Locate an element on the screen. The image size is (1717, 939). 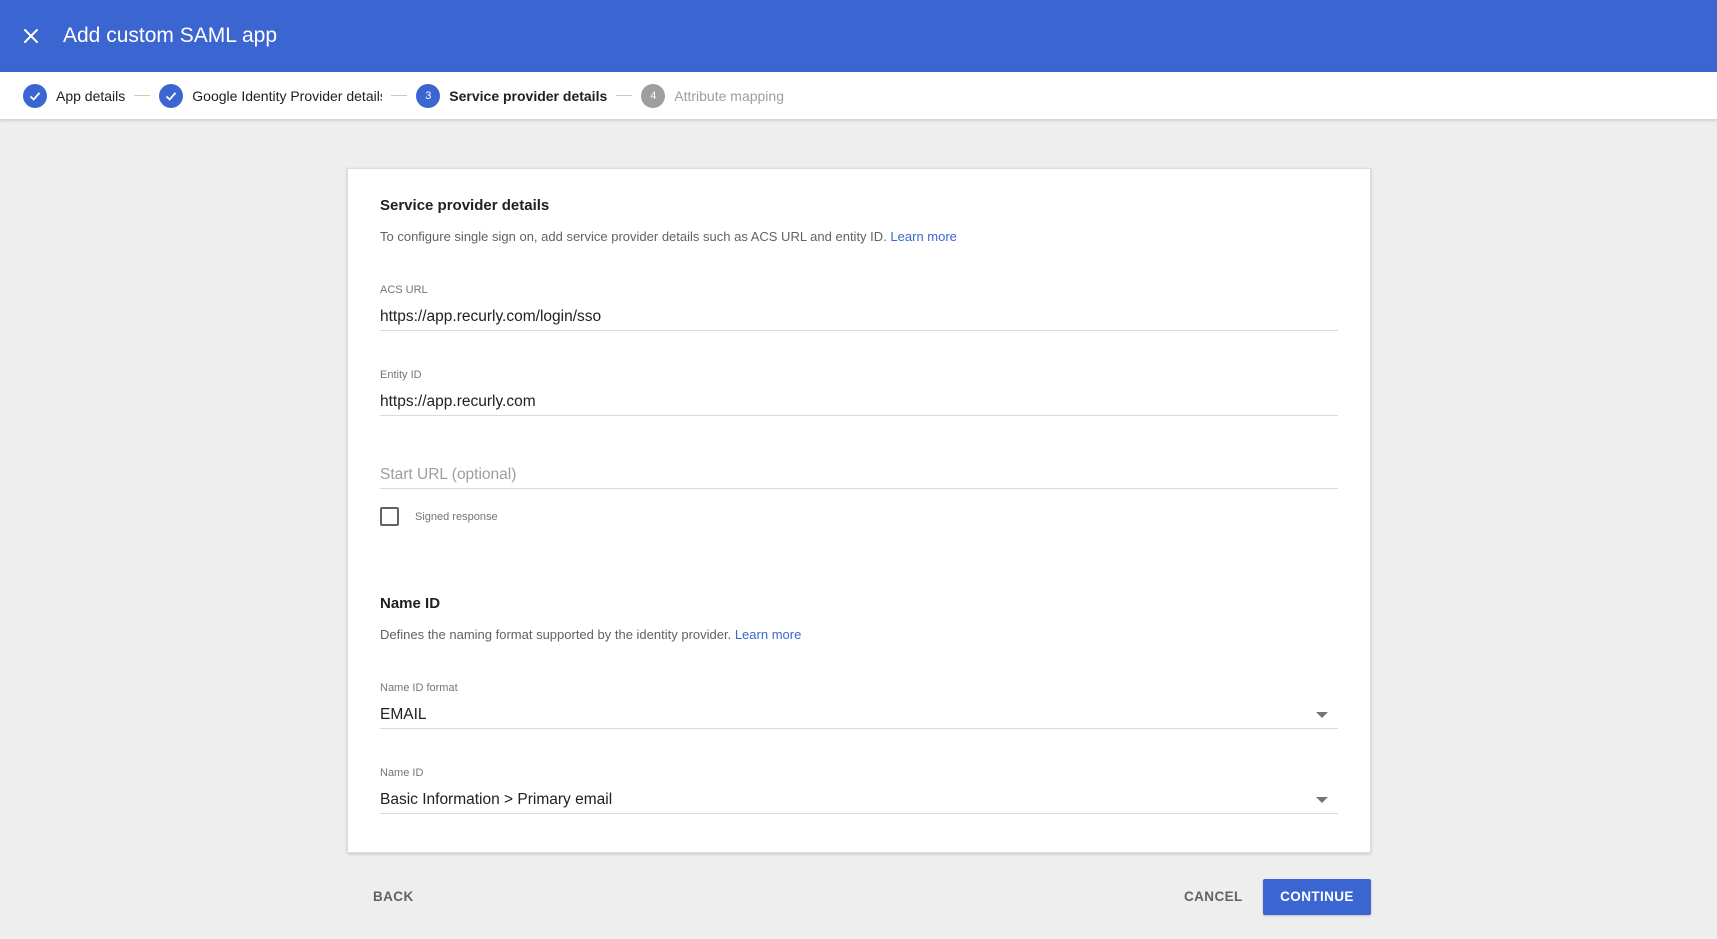
continue-button: CONTINUE is located at coordinates (1317, 897).